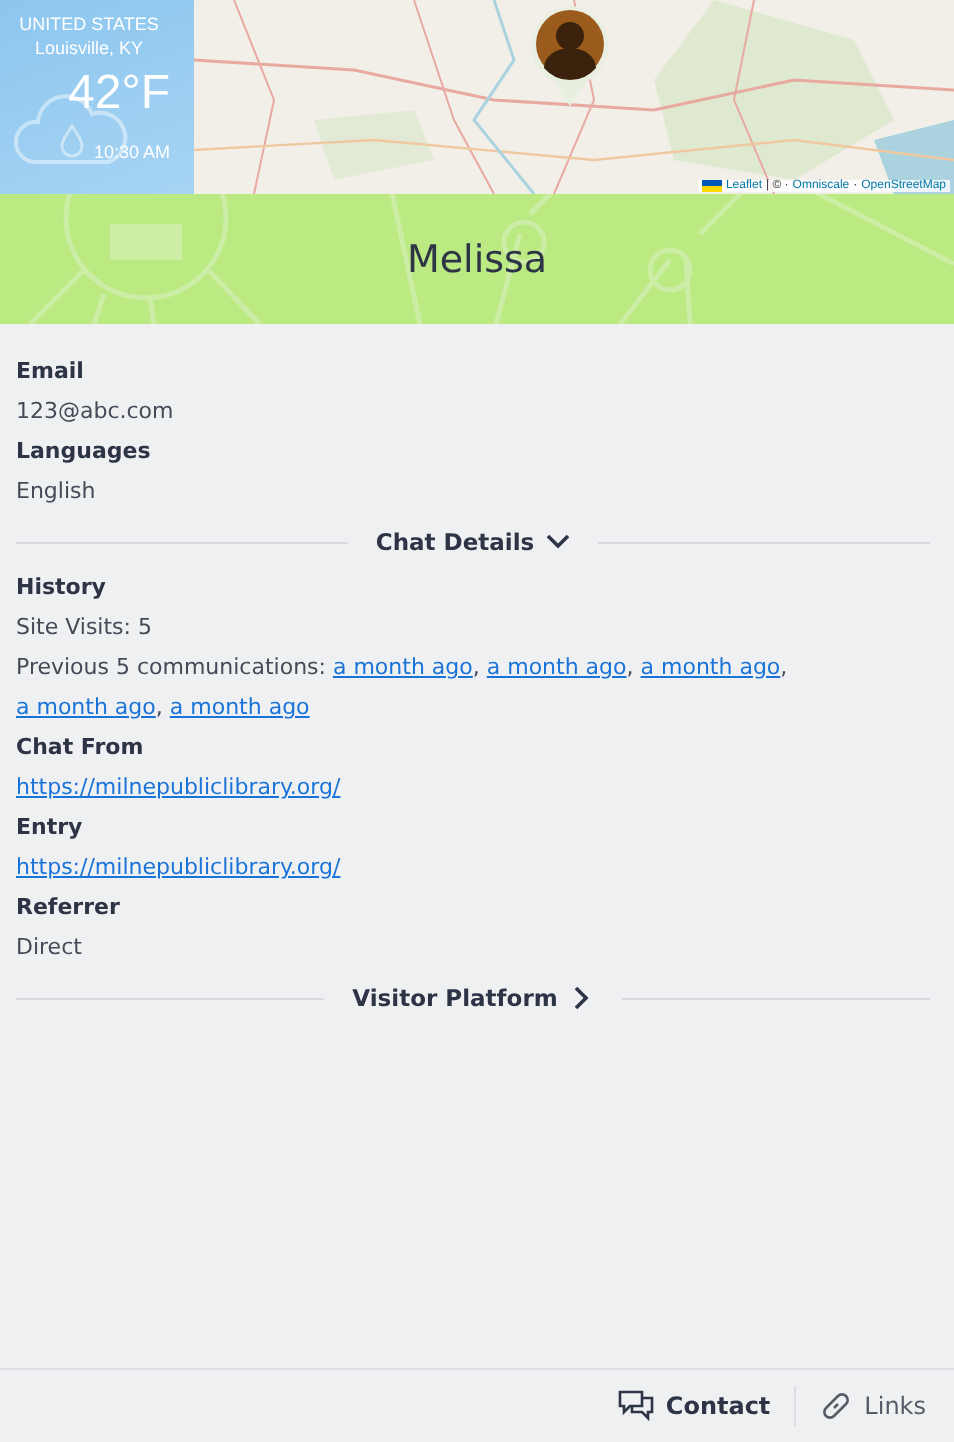 Image resolution: width=954 pixels, height=1442 pixels. I want to click on temperature: 42°F, so click(119, 94).